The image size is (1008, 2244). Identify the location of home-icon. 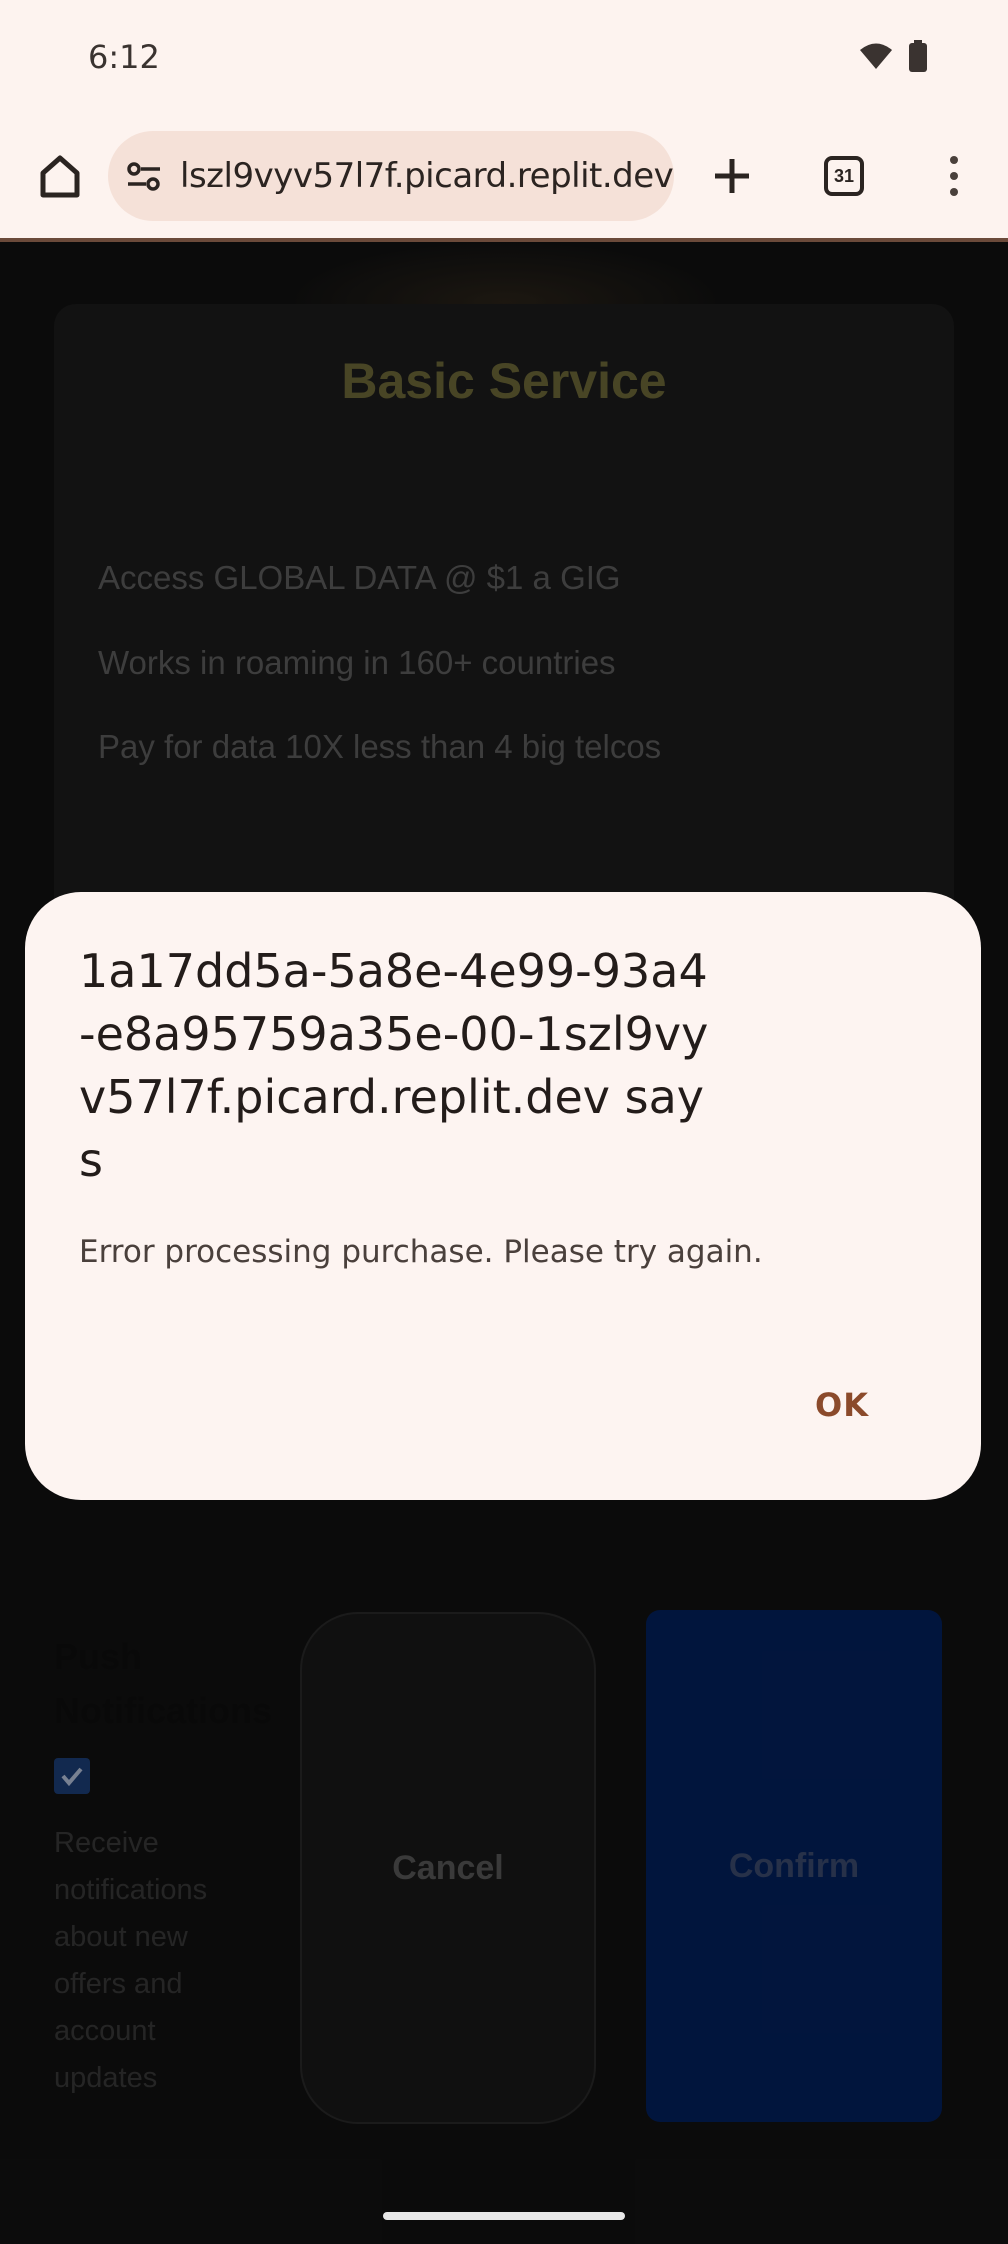
(60, 176).